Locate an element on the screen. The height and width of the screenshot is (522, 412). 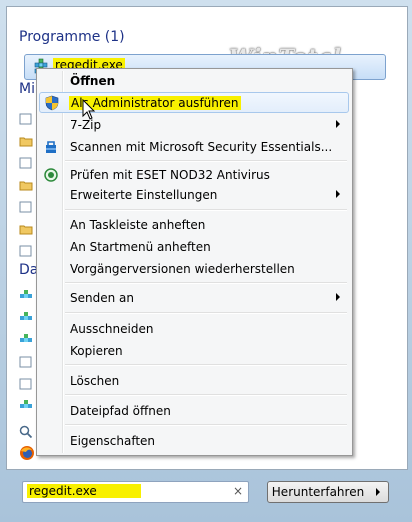
eset-icon is located at coordinates (51, 175).